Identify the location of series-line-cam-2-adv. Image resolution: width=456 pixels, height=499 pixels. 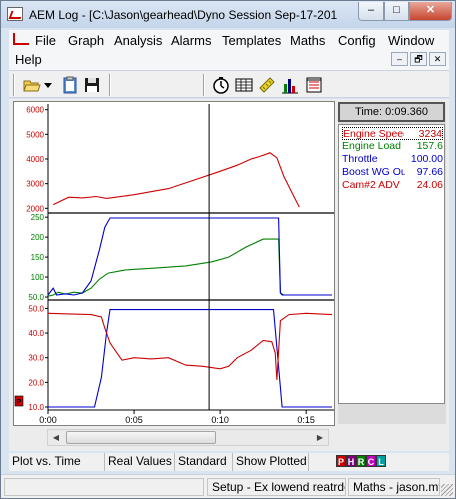
(190, 346).